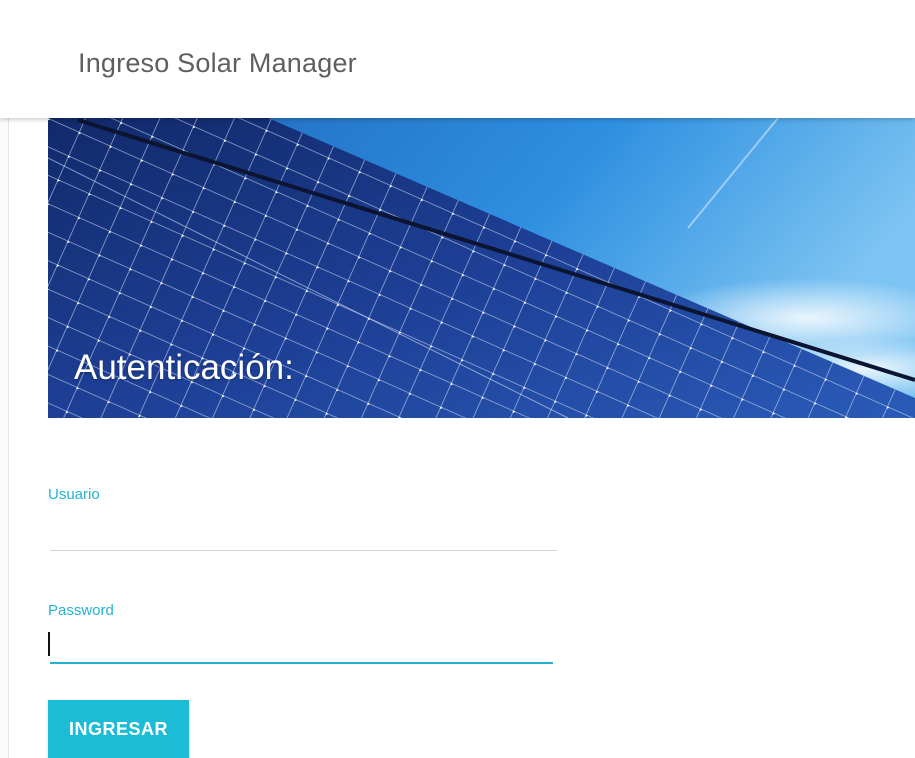  Describe the element at coordinates (74, 494) in the screenshot. I see `username-label: Usuario` at that location.